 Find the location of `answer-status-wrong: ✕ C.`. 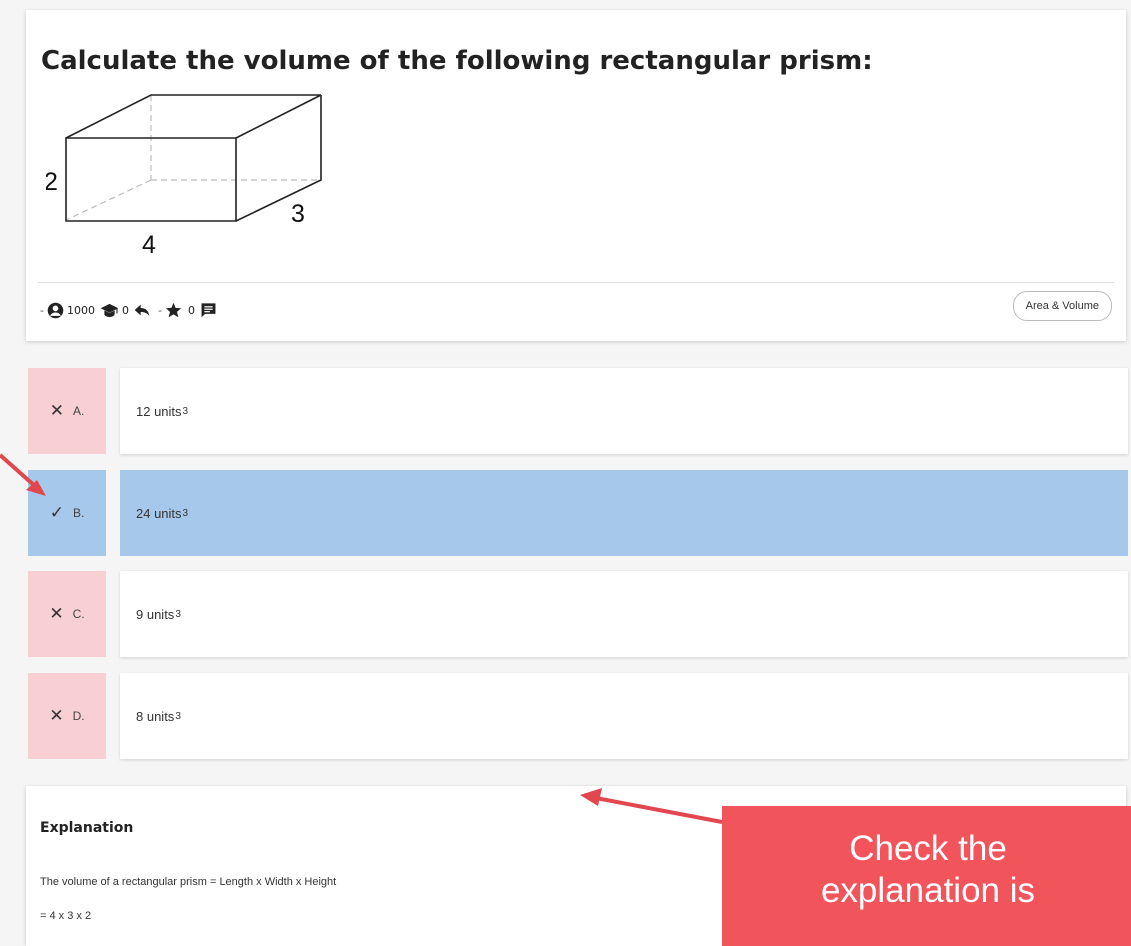

answer-status-wrong: ✕ C. is located at coordinates (67, 614).